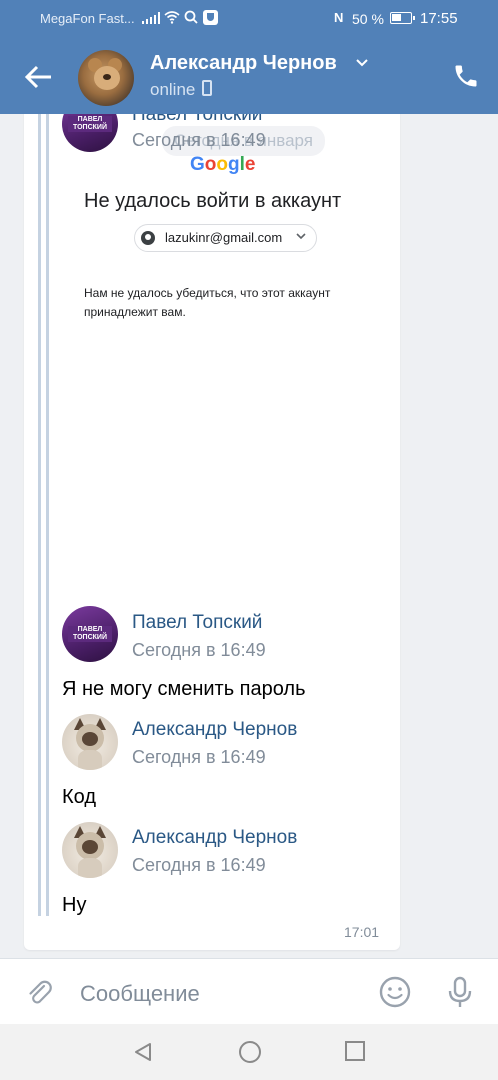 The height and width of the screenshot is (1080, 498). I want to click on account-chip: lazukinr@gmail.com, so click(226, 238).